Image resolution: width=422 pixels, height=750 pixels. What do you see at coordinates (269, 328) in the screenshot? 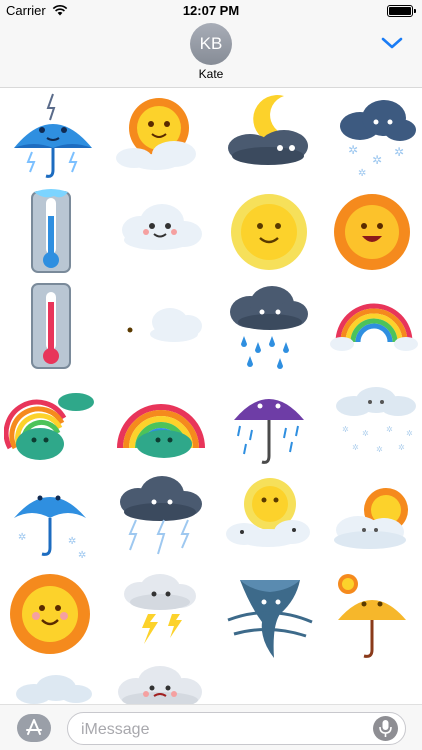
I see `rain-cloud-sticker` at bounding box center [269, 328].